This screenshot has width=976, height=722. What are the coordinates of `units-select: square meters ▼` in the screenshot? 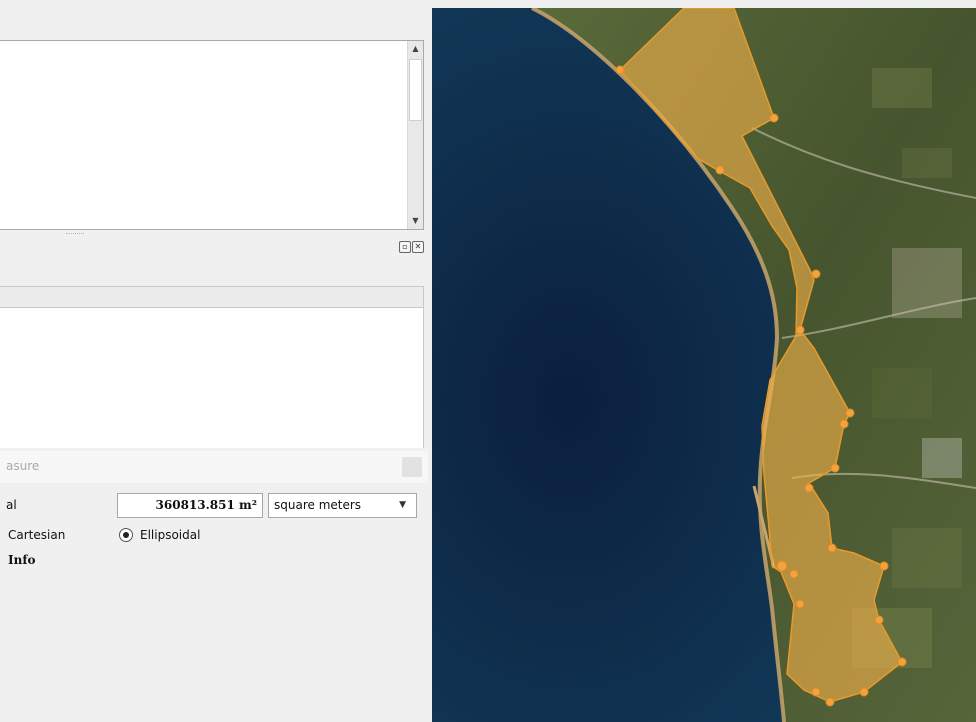 It's located at (342, 505).